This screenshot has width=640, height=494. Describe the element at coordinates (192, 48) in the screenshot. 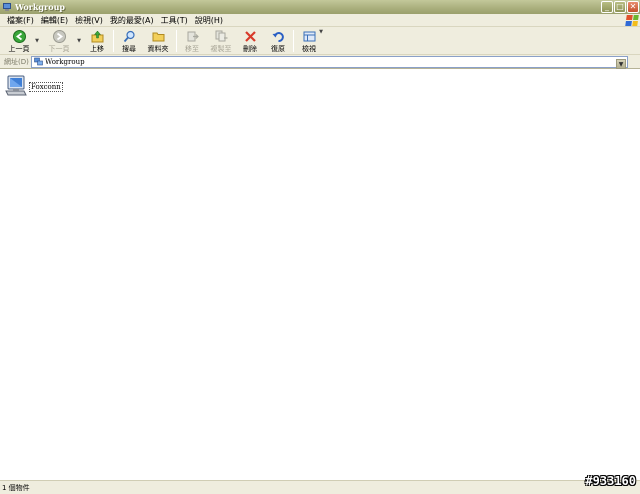

I see `move-to-label: 移至` at that location.